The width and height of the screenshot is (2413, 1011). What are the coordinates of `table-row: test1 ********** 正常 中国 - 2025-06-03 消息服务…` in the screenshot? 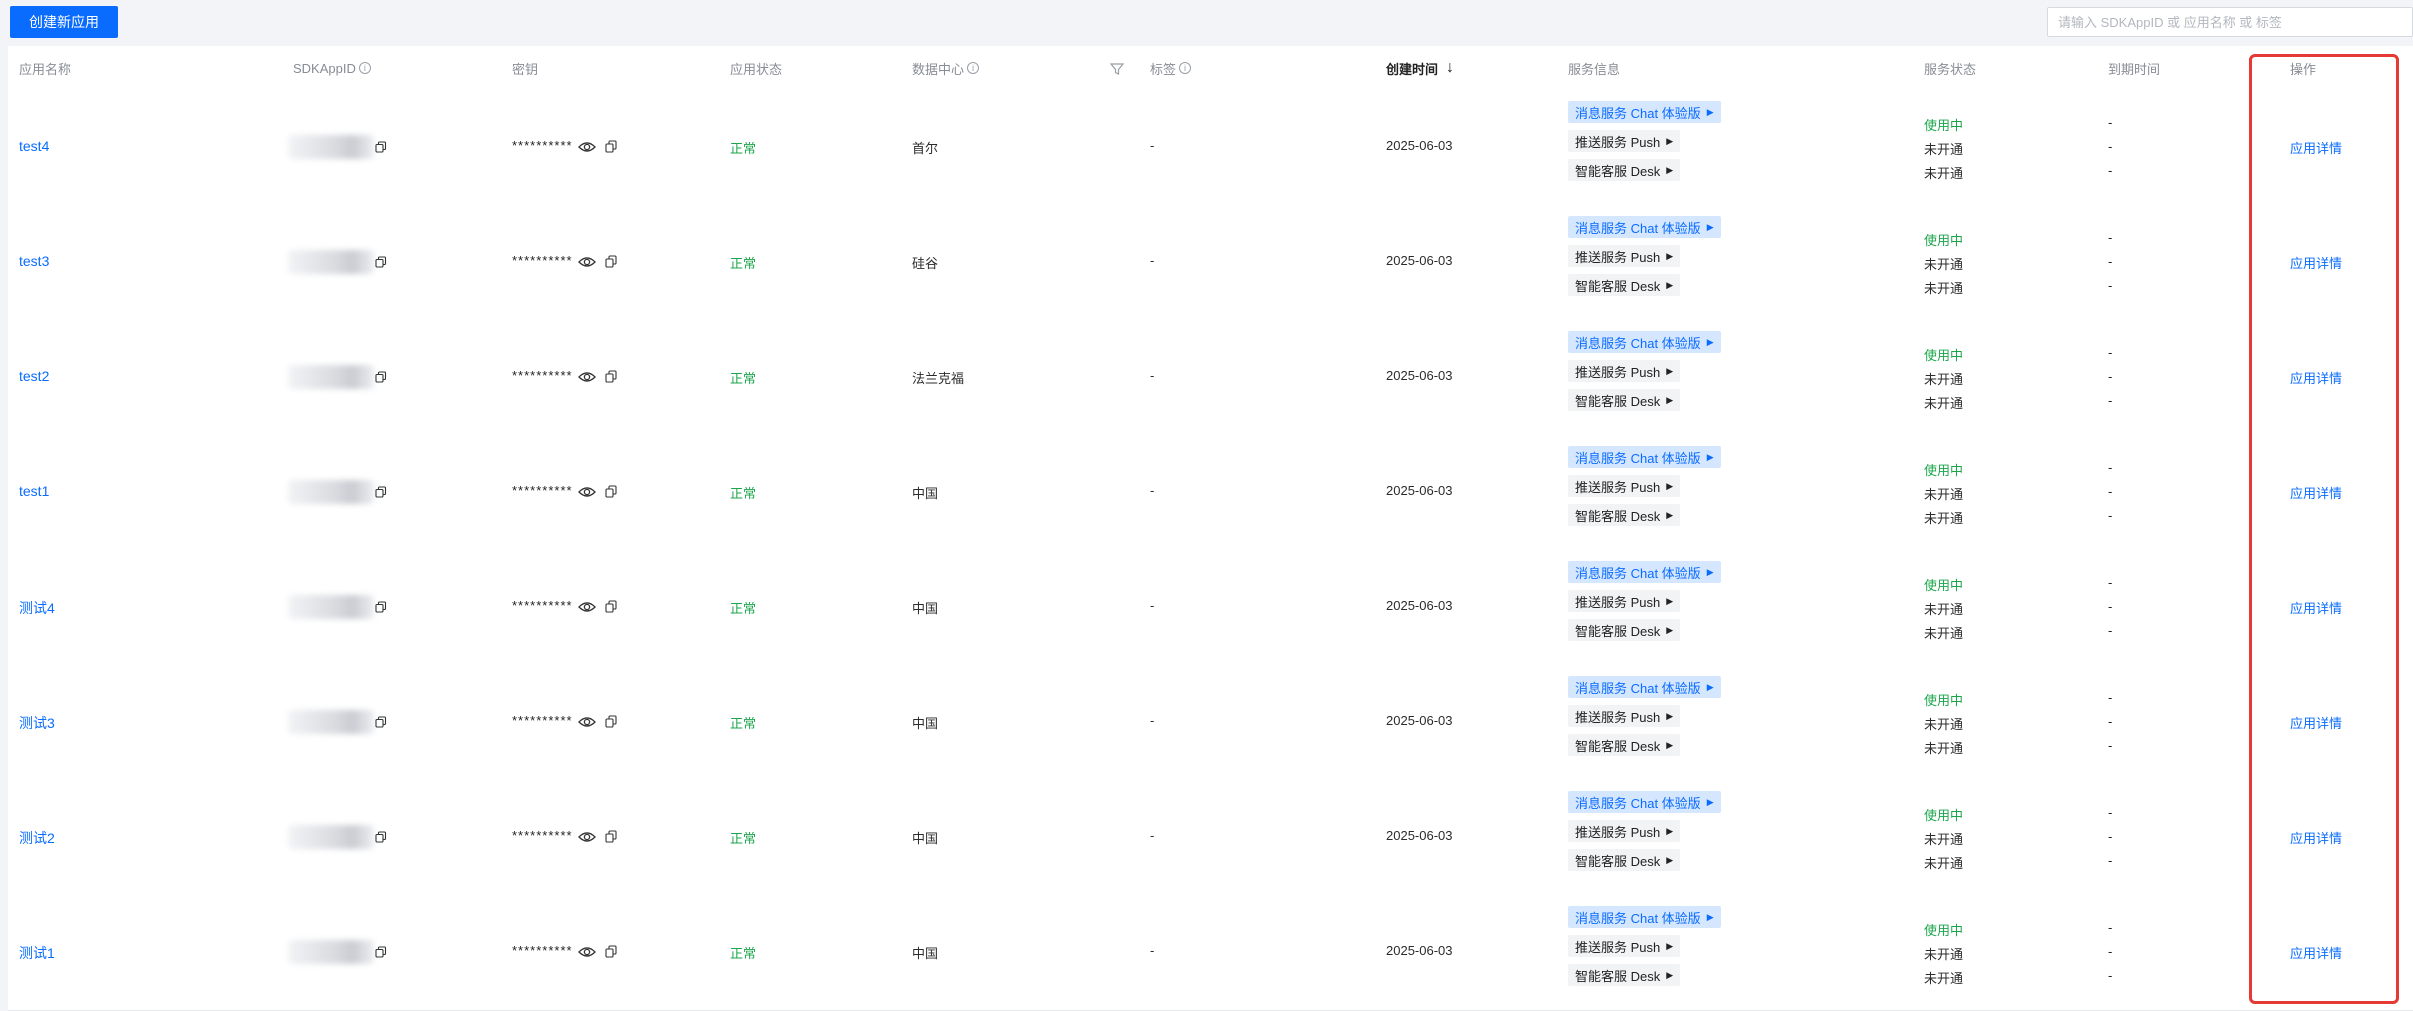 It's located at (1210, 493).